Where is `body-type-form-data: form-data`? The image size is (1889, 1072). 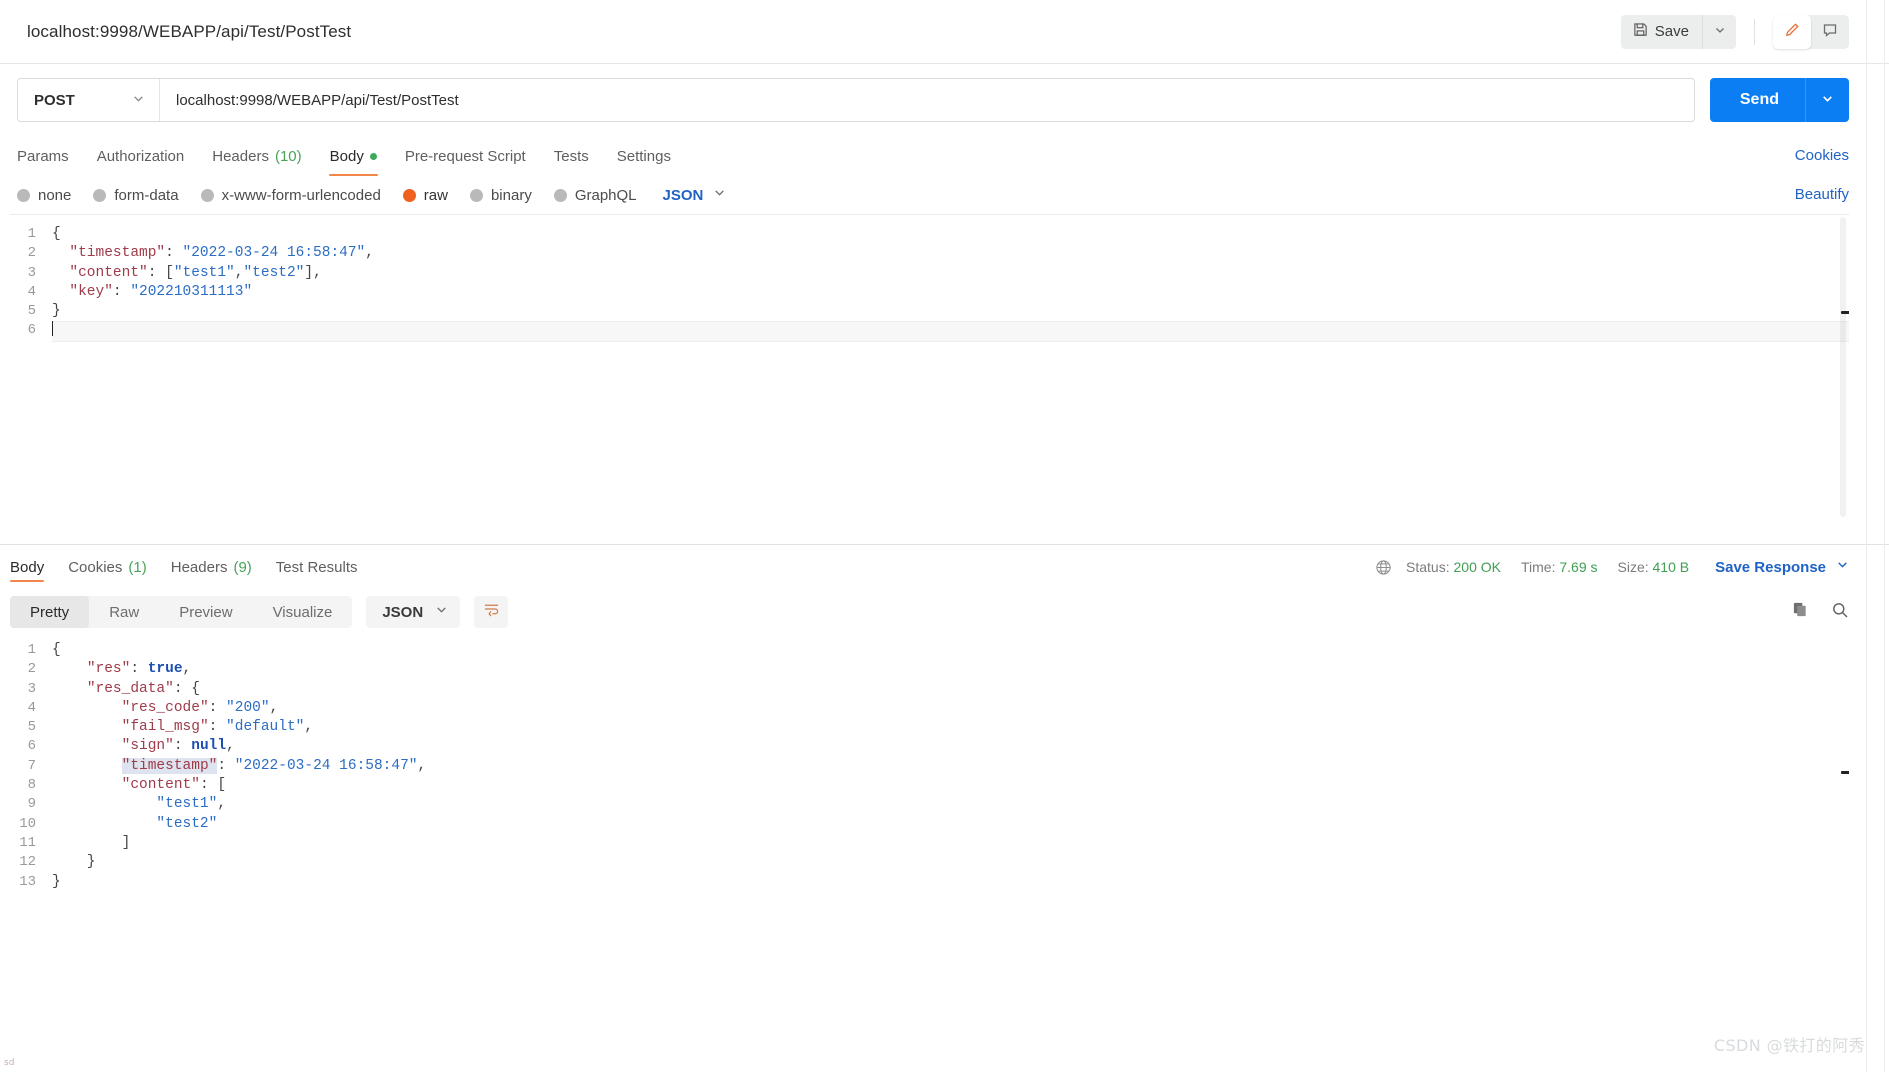 body-type-form-data: form-data is located at coordinates (136, 195).